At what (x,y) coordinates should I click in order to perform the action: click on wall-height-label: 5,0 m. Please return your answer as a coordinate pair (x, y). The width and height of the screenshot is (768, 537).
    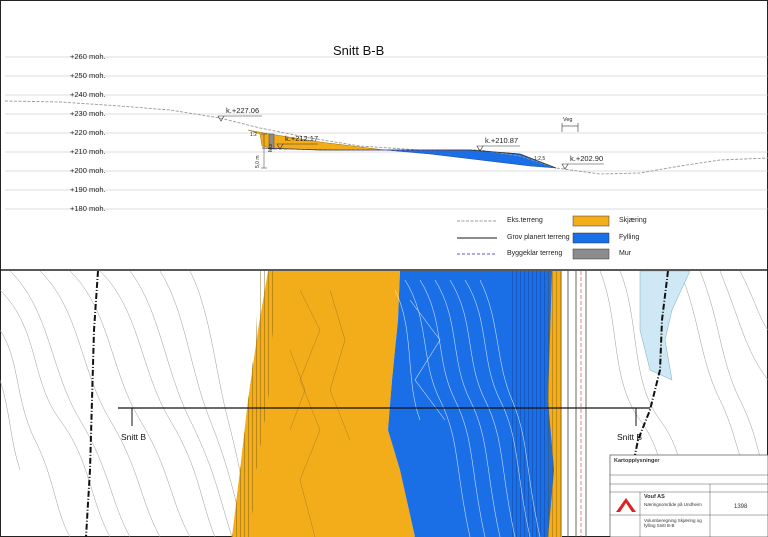
    Looking at the image, I should click on (258, 161).